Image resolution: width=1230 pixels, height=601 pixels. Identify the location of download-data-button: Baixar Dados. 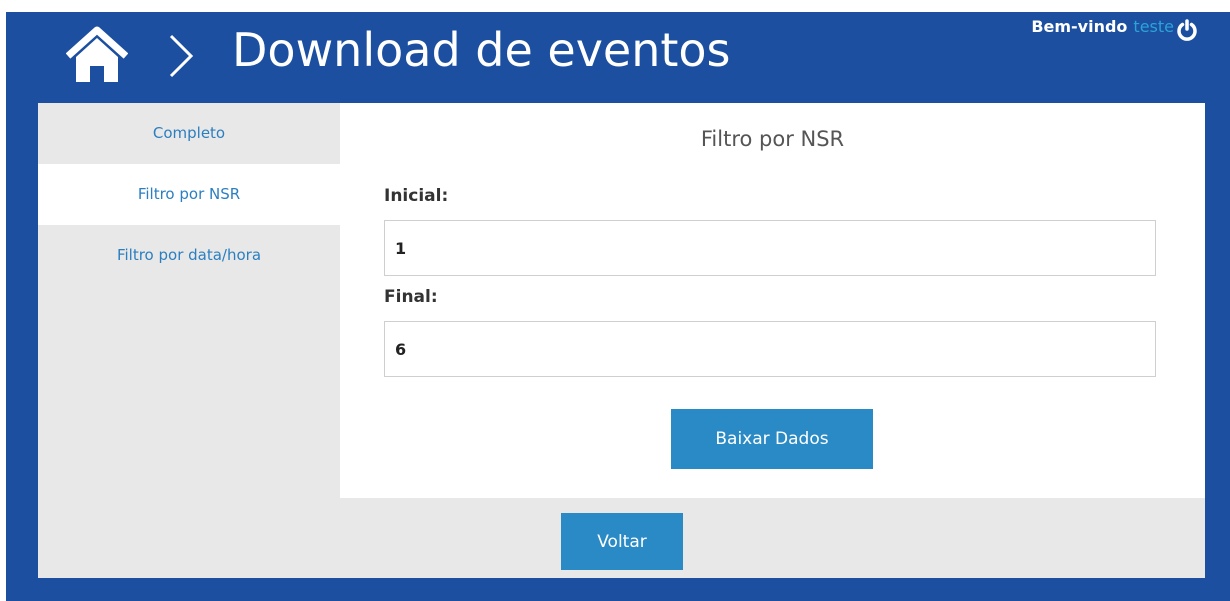
(772, 439).